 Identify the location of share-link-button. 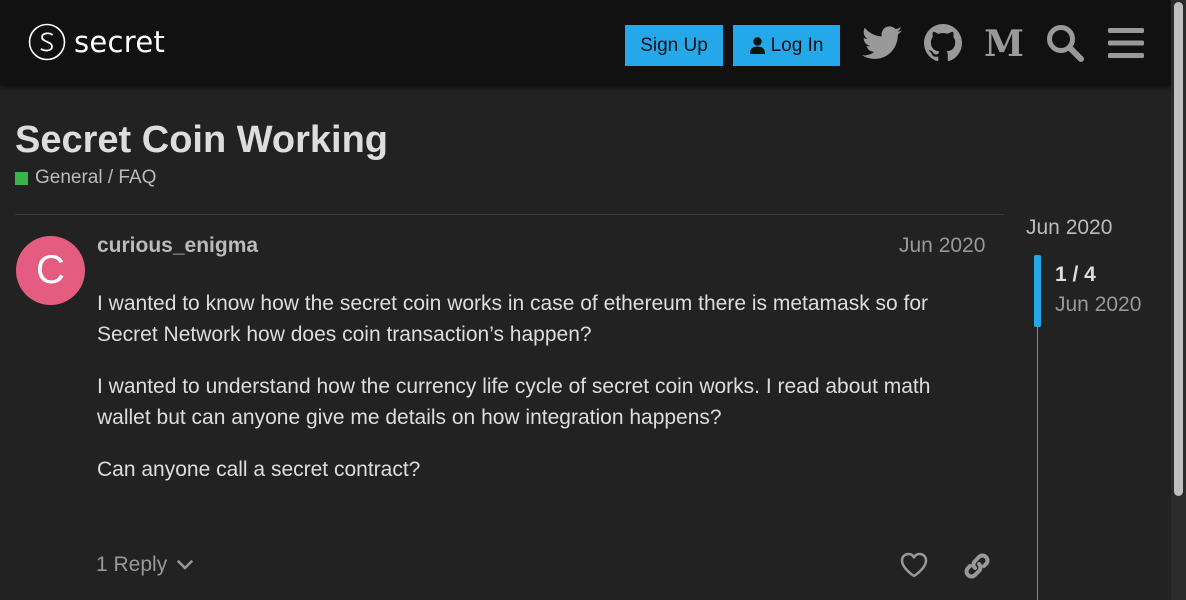
(977, 568).